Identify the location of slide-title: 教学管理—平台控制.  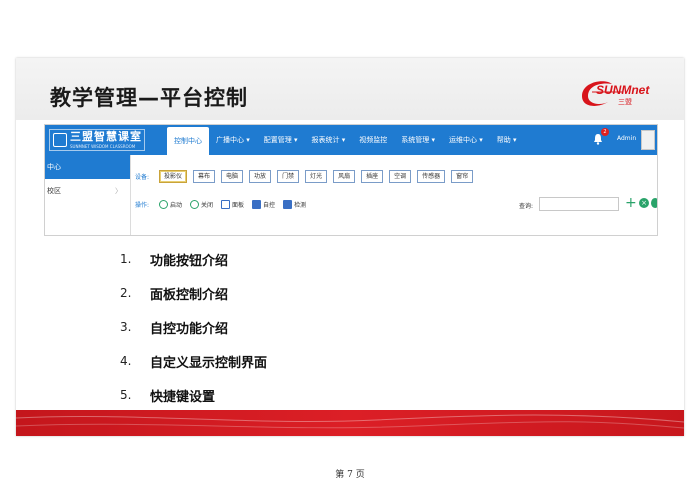
(149, 98).